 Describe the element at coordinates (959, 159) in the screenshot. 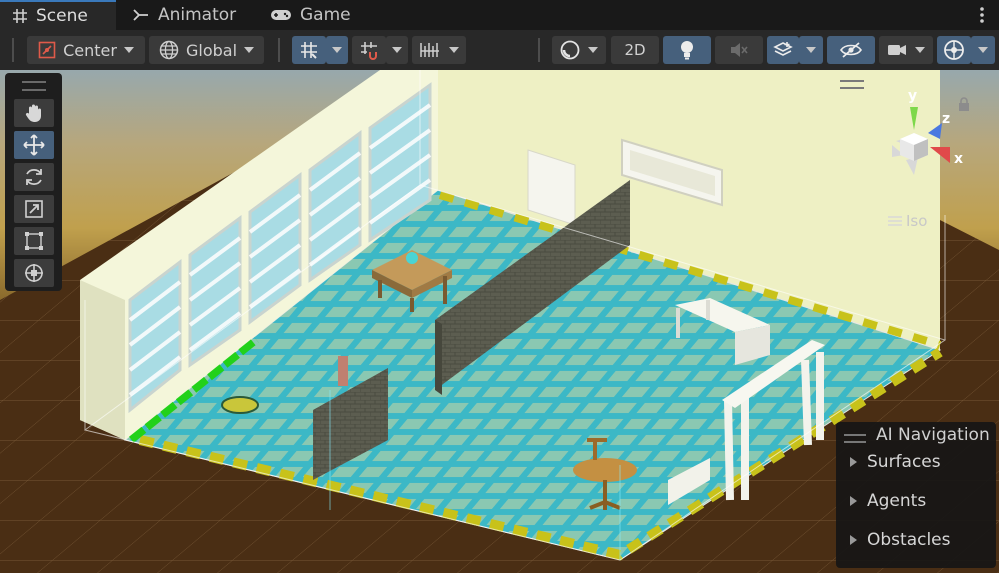

I see `gizmo-x-label: x` at that location.